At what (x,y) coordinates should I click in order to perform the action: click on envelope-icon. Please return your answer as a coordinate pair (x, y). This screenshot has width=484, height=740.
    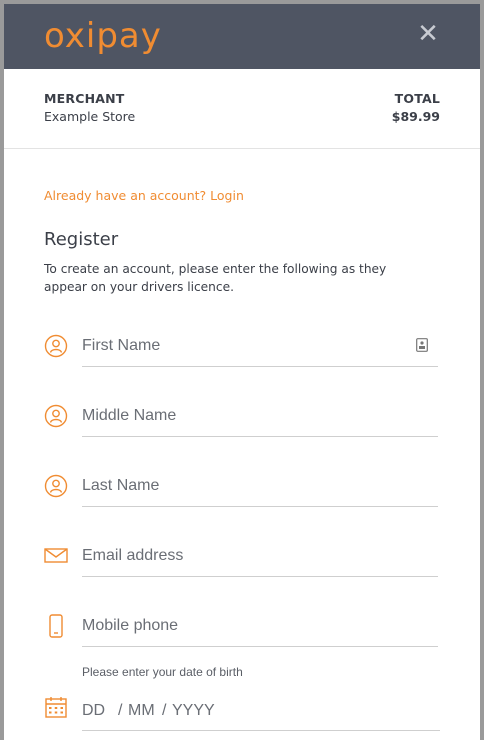
    Looking at the image, I should click on (56, 555).